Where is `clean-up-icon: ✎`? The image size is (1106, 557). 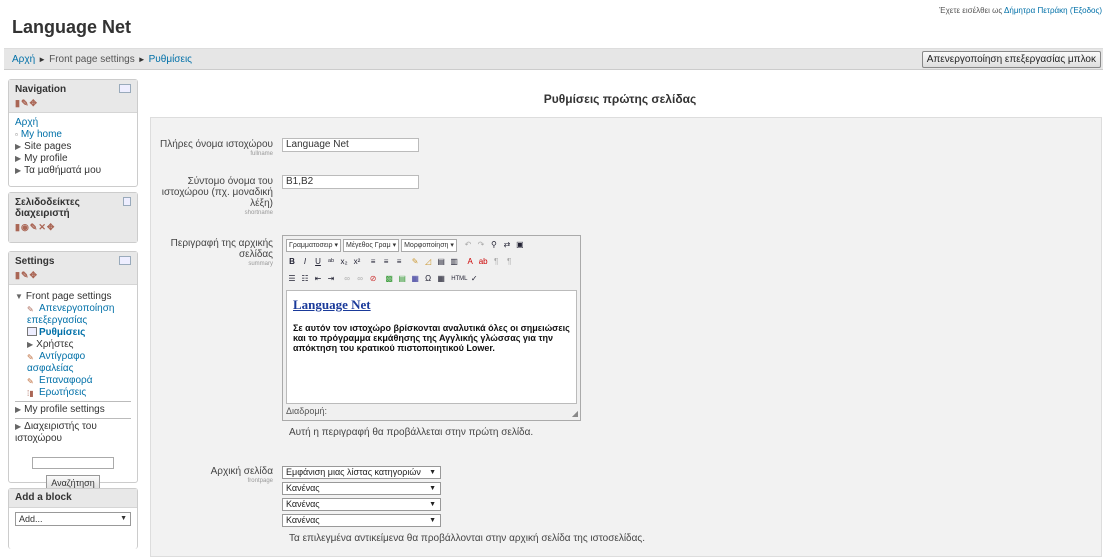 clean-up-icon: ✎ is located at coordinates (415, 262).